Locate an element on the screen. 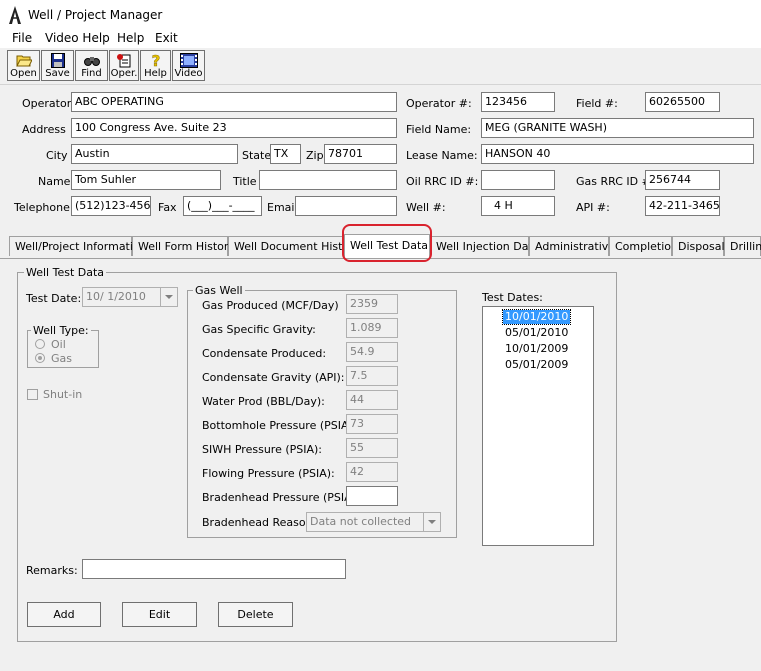 The width and height of the screenshot is (761, 671). name-label: Name is located at coordinates (54, 181).